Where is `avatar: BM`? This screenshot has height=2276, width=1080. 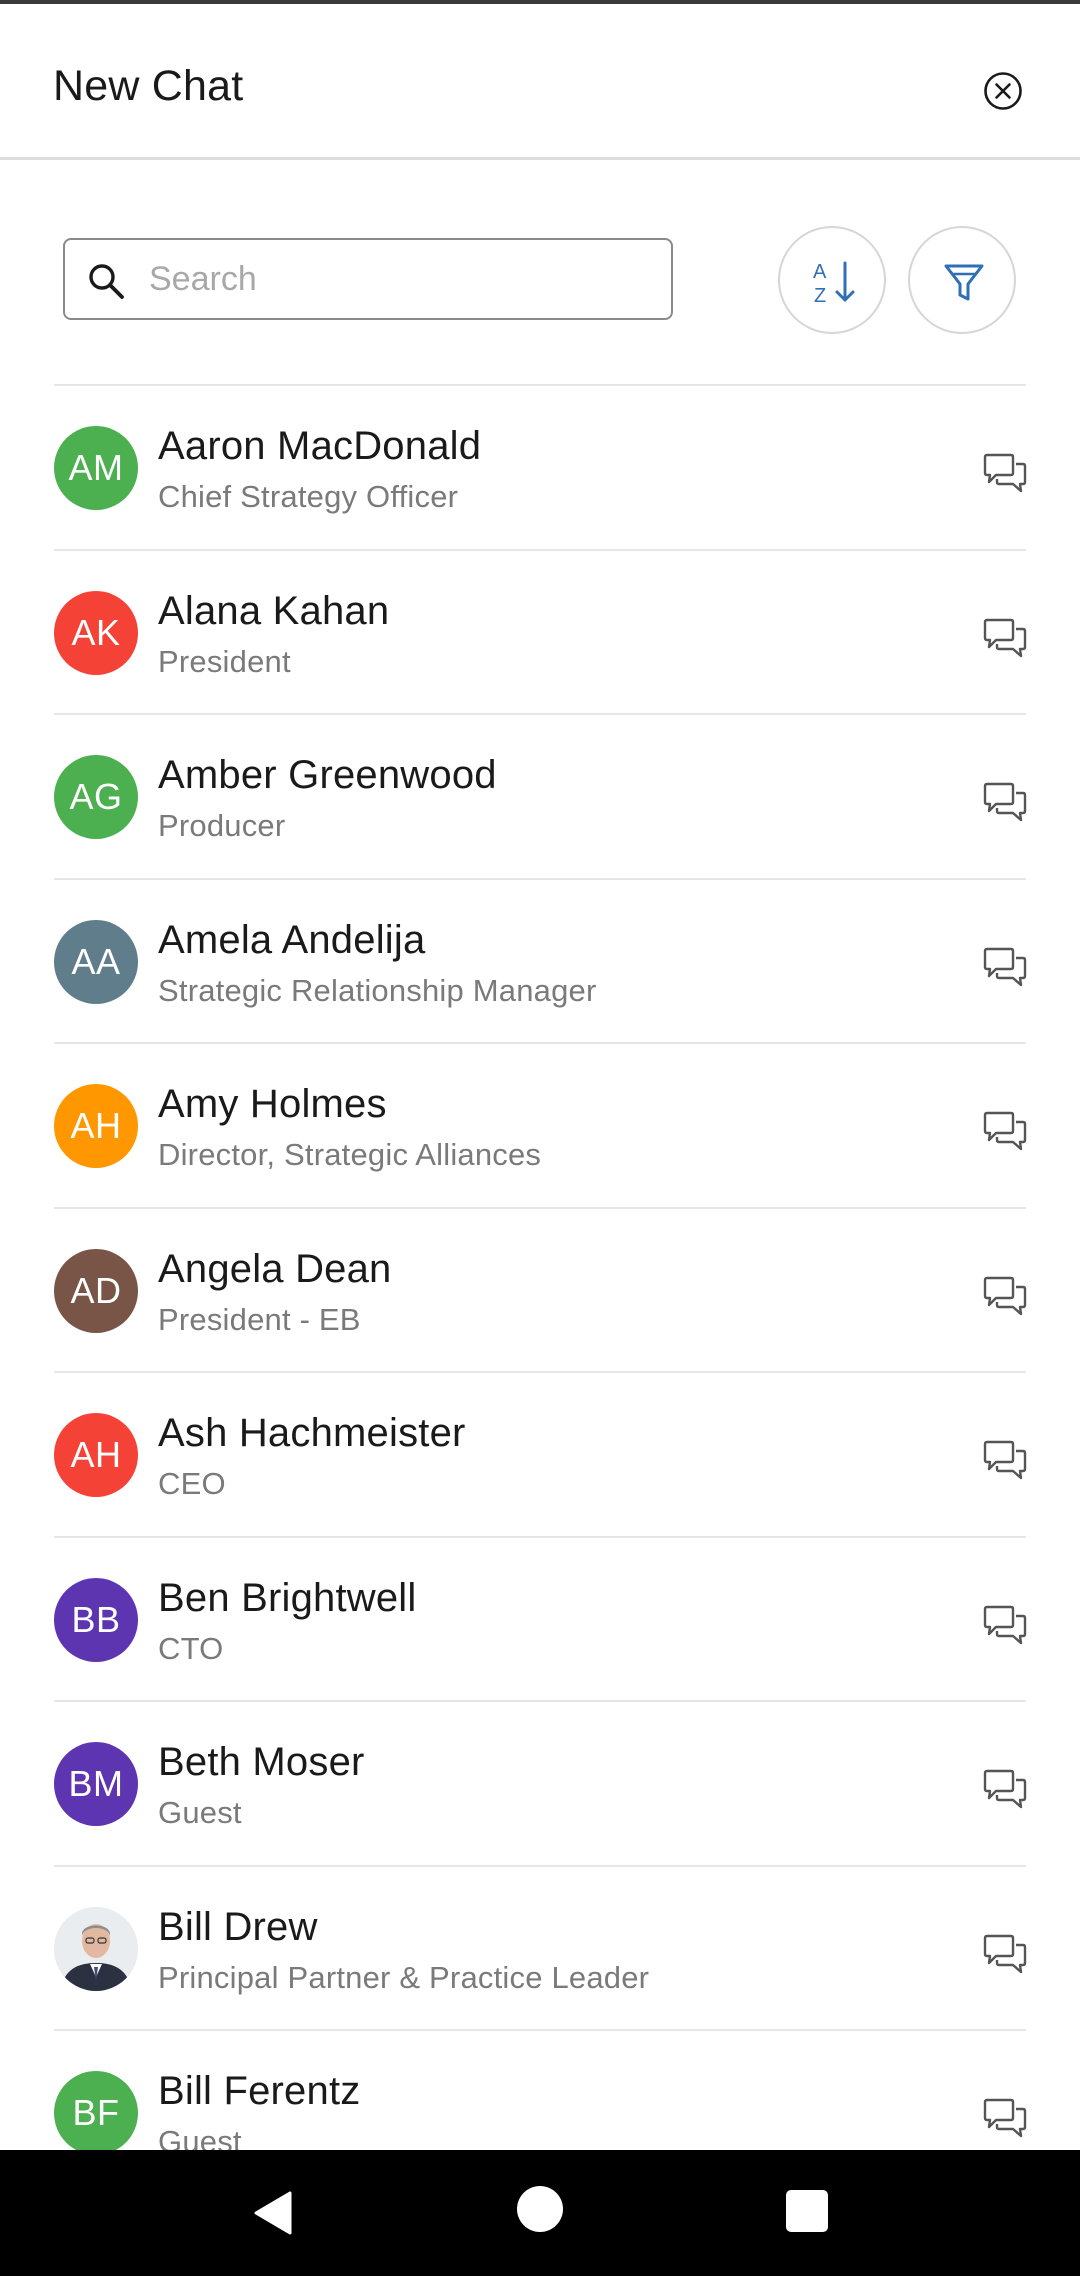
avatar: BM is located at coordinates (96, 1784).